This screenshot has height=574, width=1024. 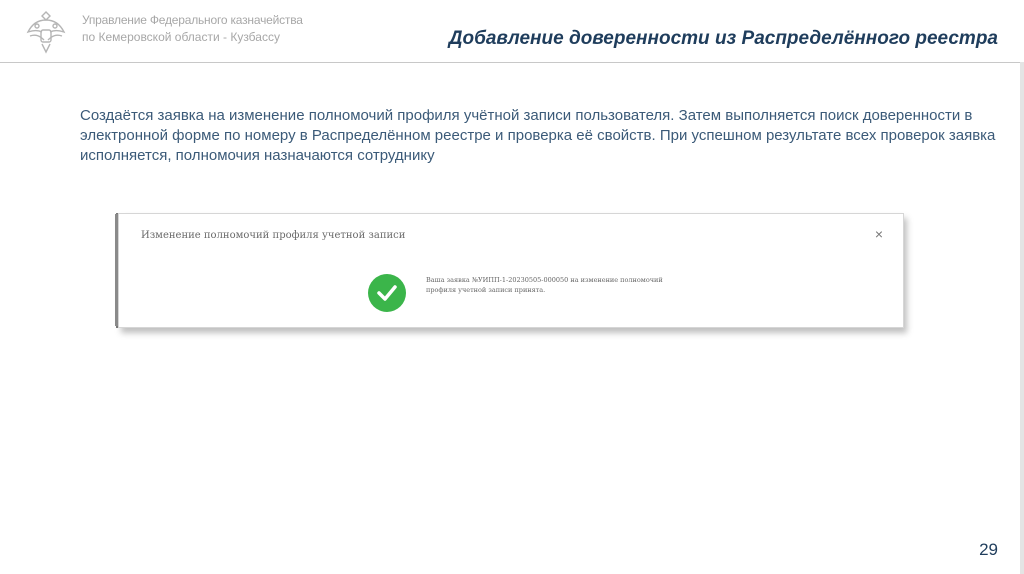 What do you see at coordinates (387, 293) in the screenshot?
I see `success-check-icon` at bounding box center [387, 293].